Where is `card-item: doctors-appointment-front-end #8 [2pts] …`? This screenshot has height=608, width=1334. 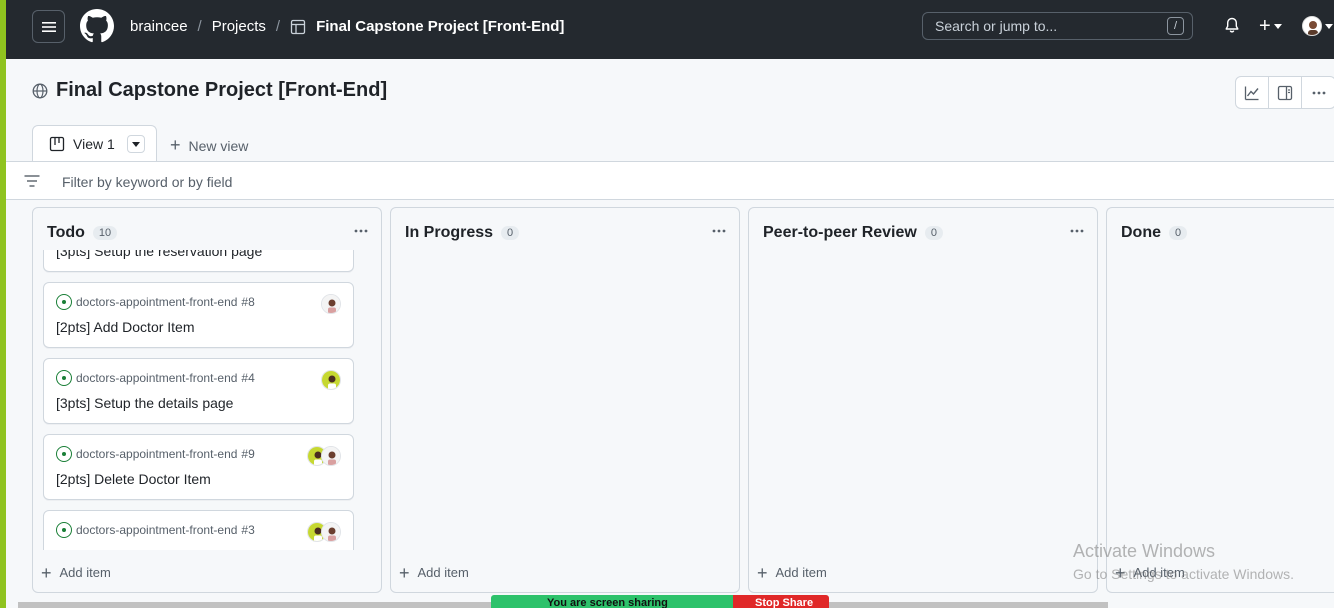 card-item: doctors-appointment-front-end #8 [2pts] … is located at coordinates (198, 315).